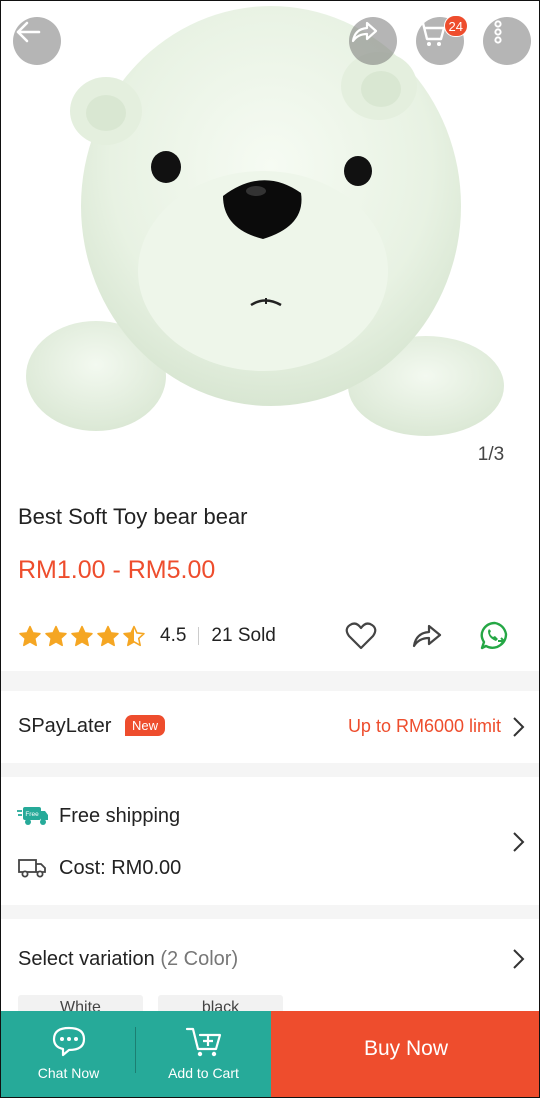  Describe the element at coordinates (243, 635) in the screenshot. I see `sold-count: 21 Sold` at that location.